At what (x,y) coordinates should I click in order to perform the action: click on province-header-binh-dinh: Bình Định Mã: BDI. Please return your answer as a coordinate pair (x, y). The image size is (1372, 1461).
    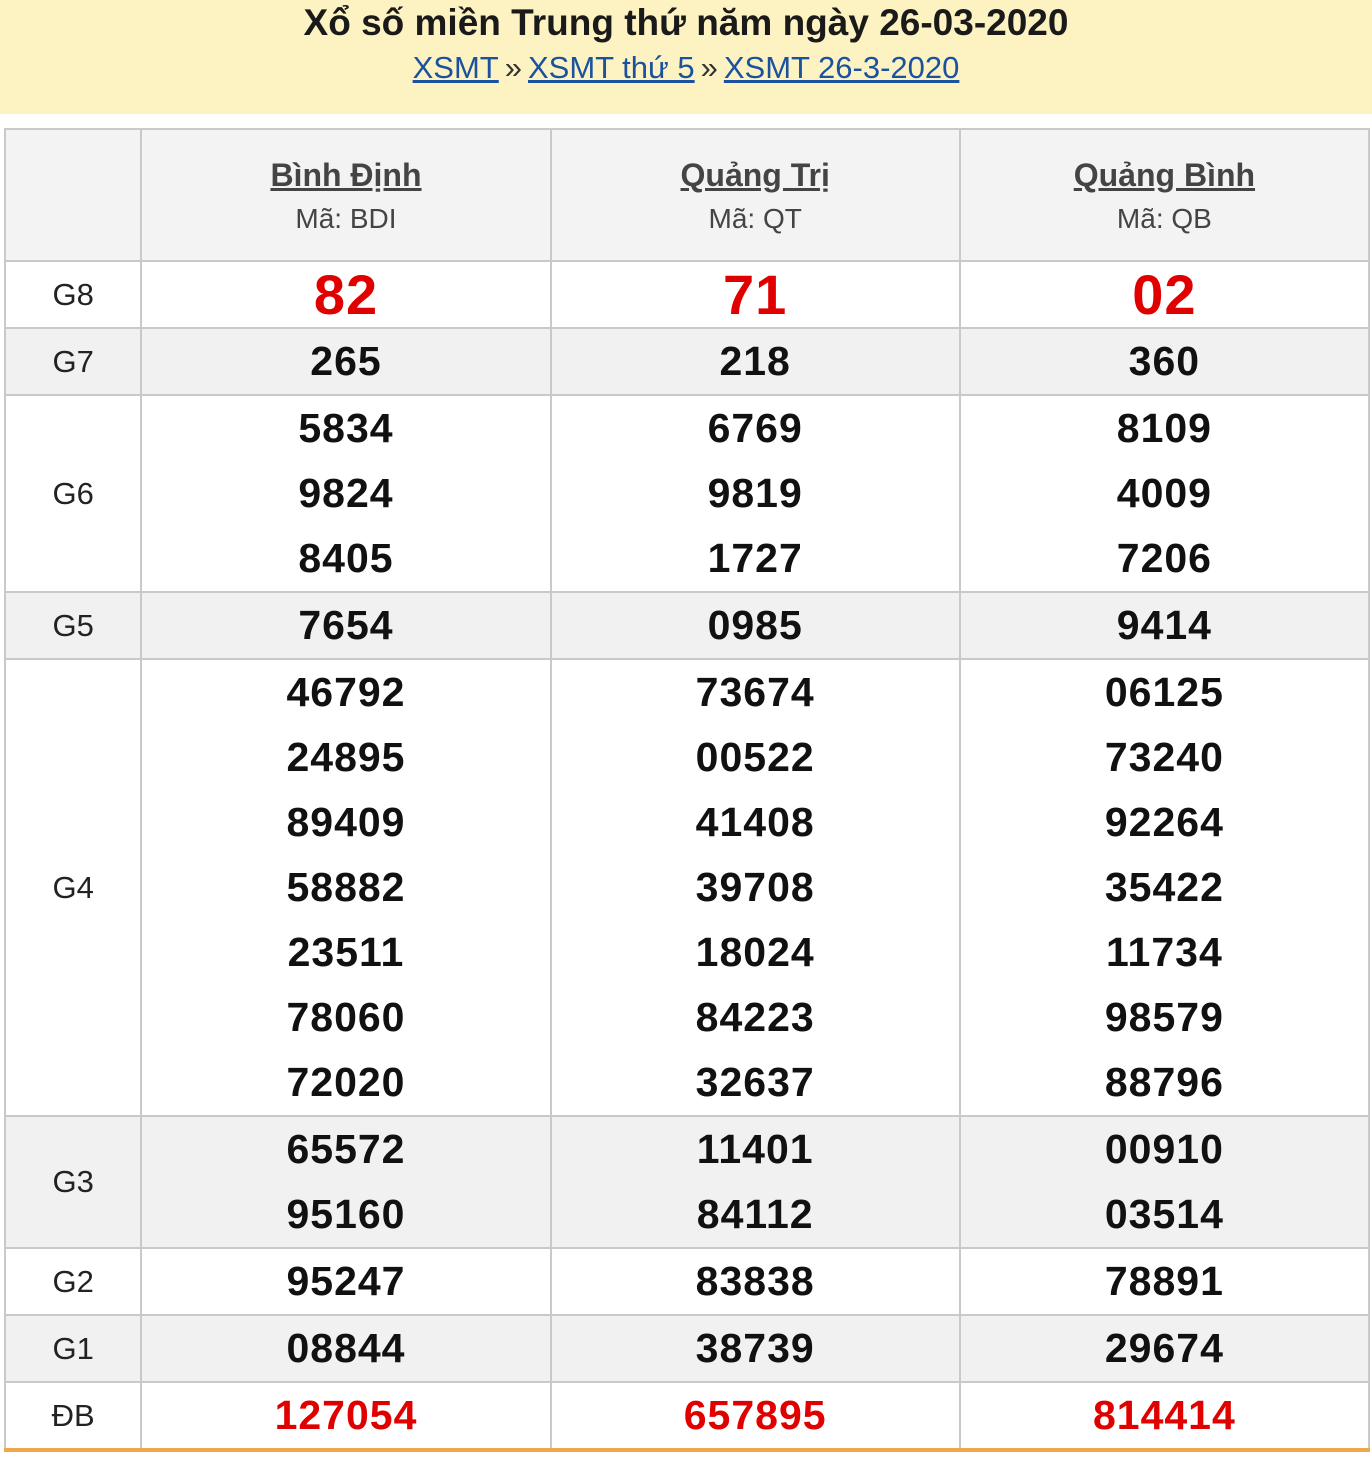
    Looking at the image, I should click on (346, 195).